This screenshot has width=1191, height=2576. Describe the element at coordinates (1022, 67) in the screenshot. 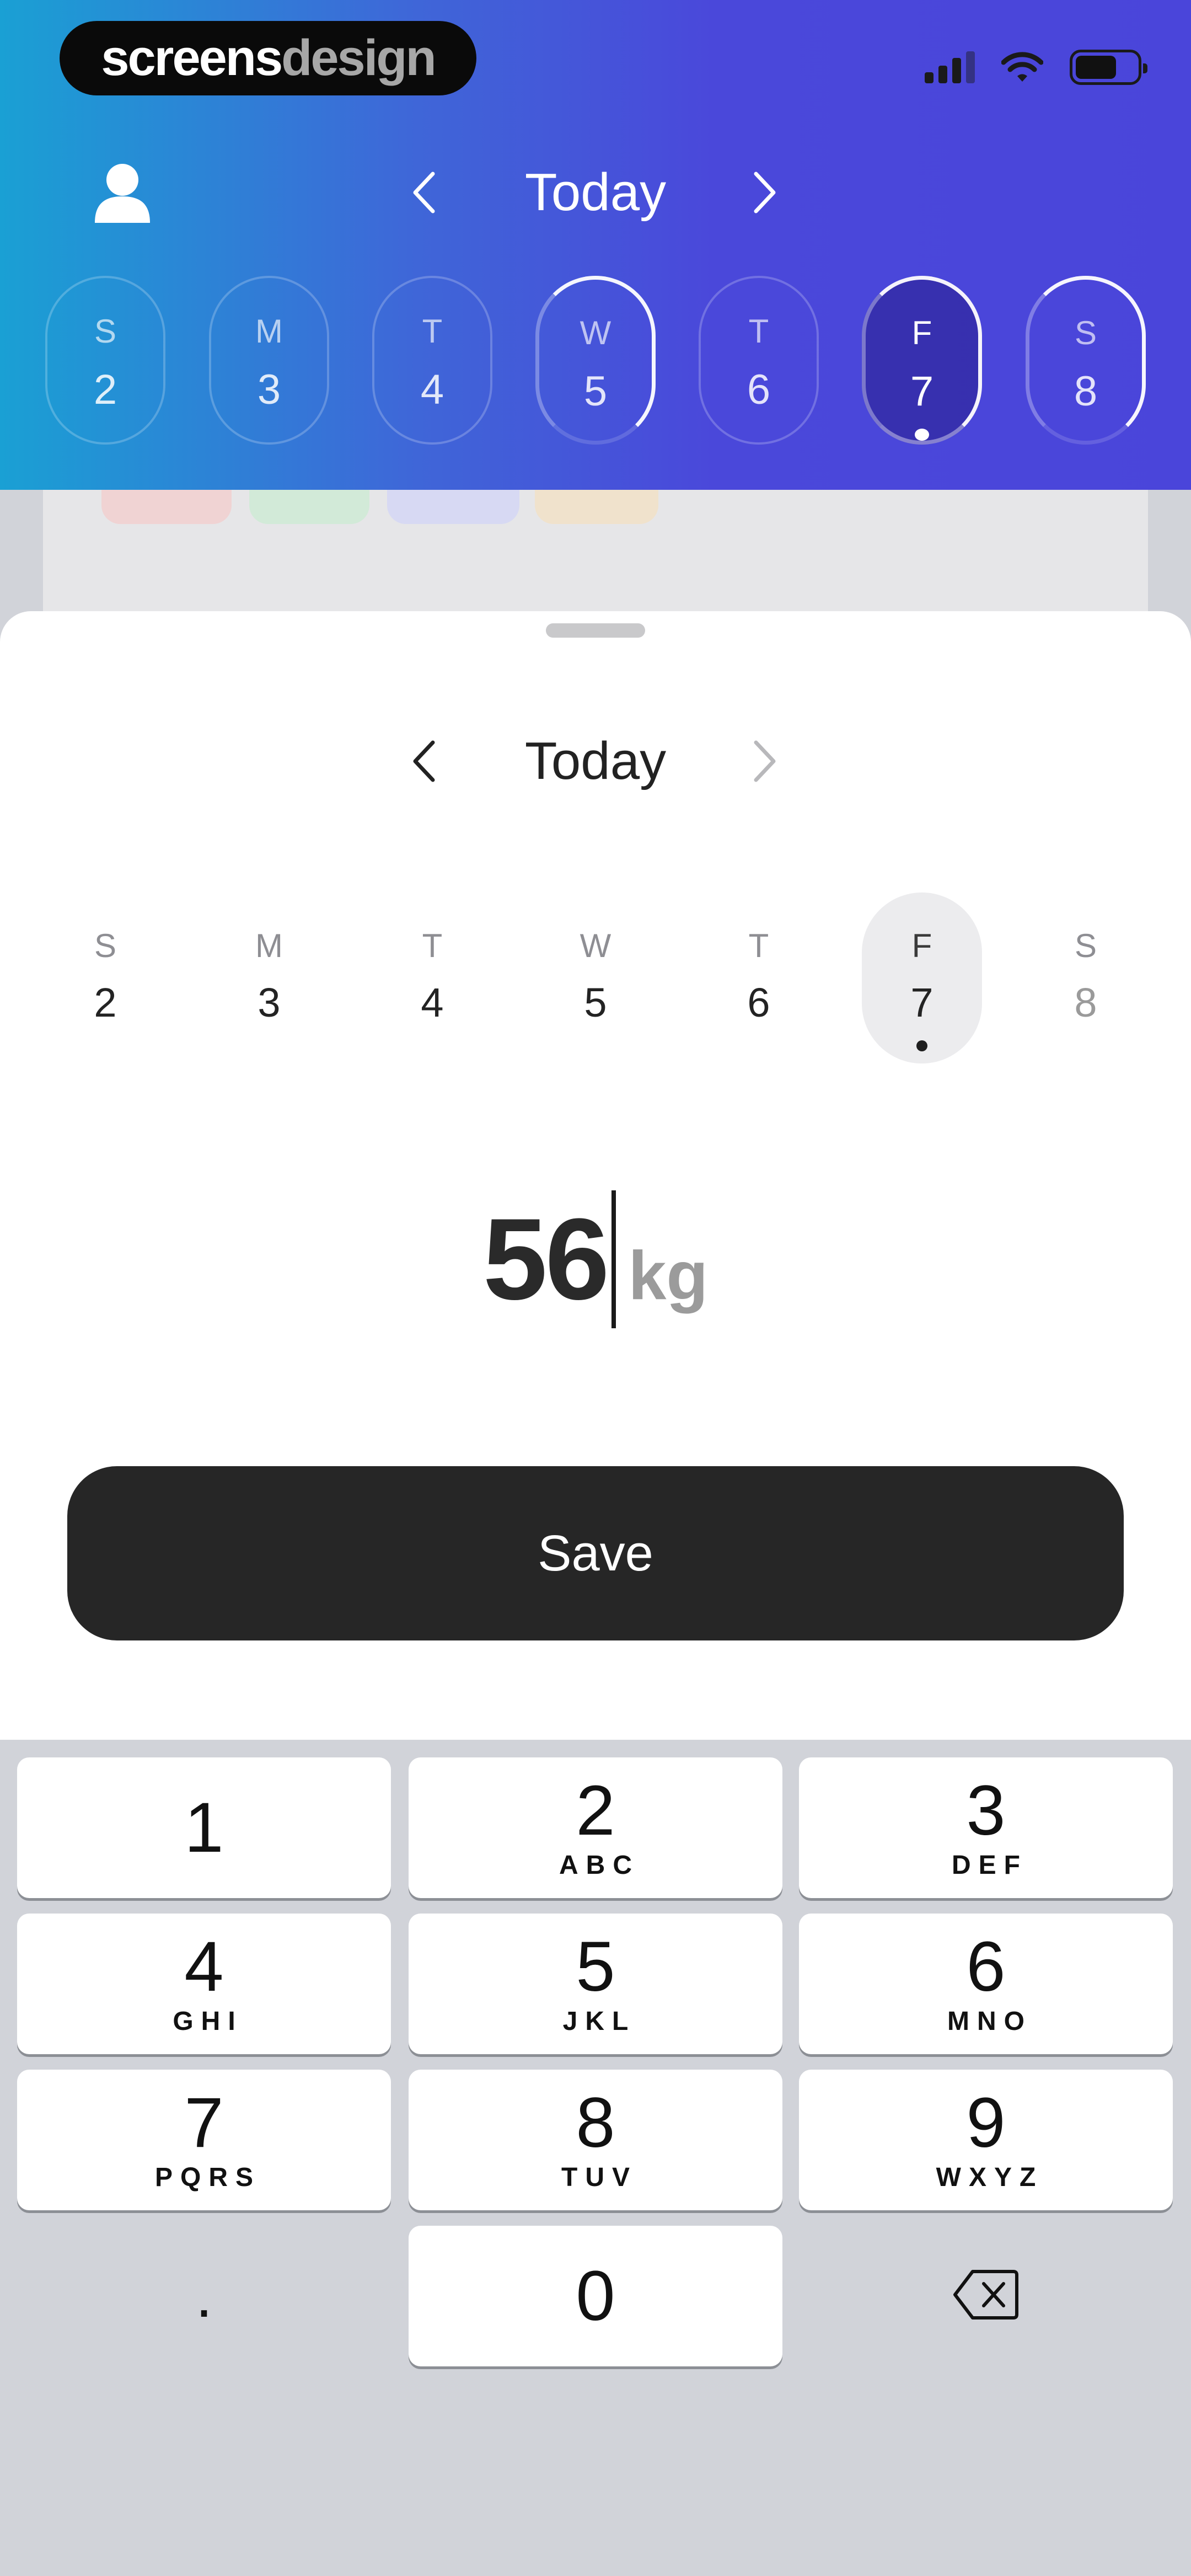

I see `wifi-icon` at that location.